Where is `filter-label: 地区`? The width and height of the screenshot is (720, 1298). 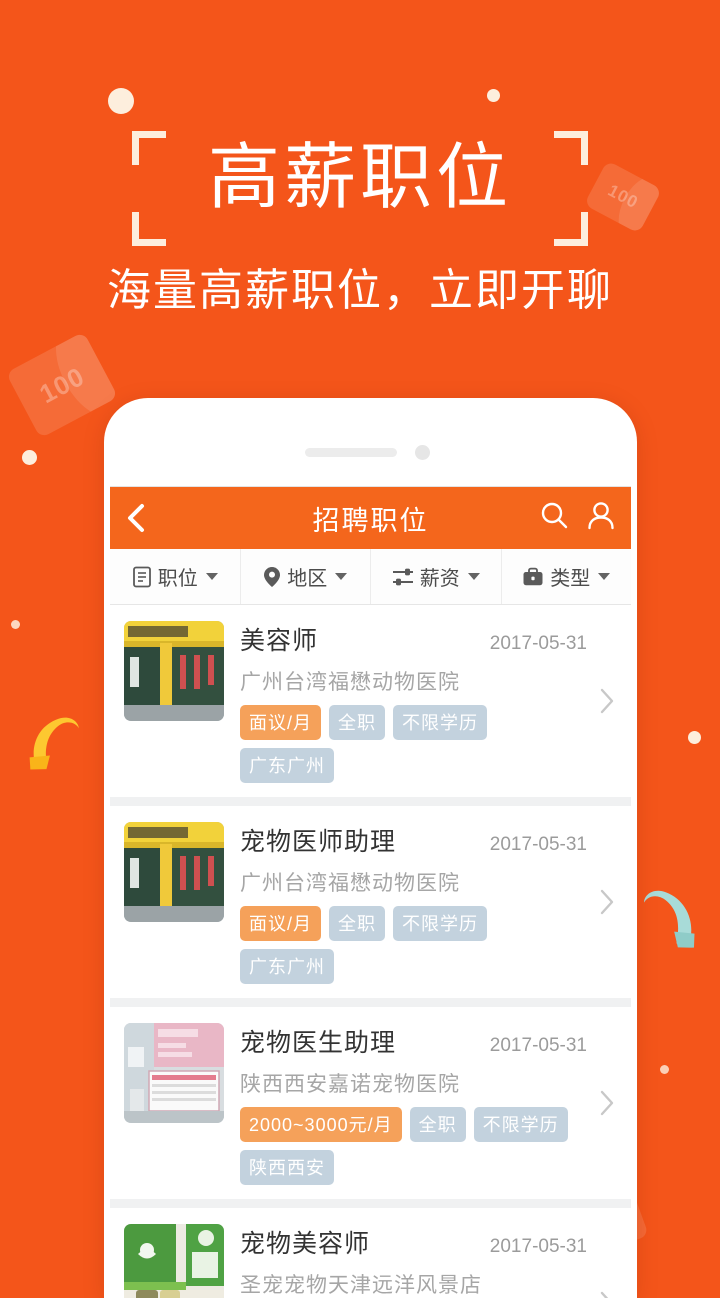 filter-label: 地区 is located at coordinates (307, 579).